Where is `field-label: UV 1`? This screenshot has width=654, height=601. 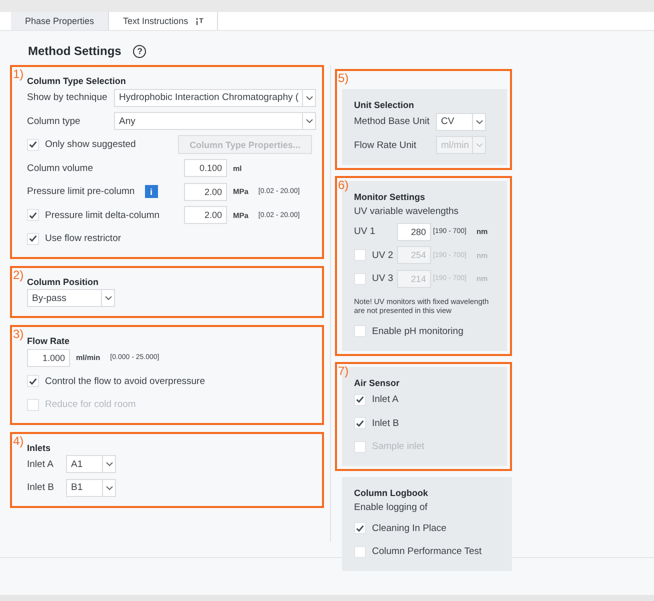 field-label: UV 1 is located at coordinates (365, 232).